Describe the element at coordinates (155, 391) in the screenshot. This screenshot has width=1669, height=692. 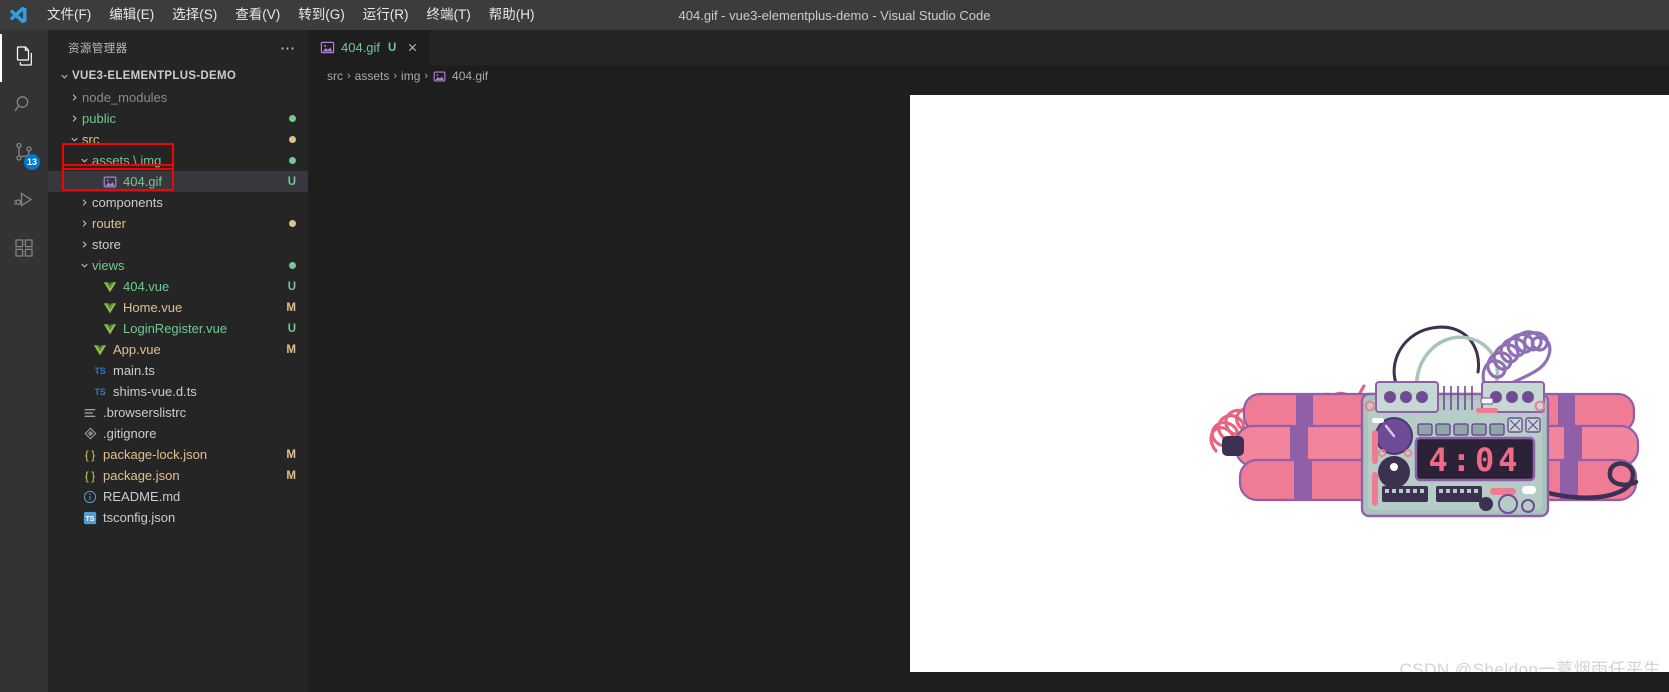
I see `tree-item-label: shims-vue.d.ts` at that location.